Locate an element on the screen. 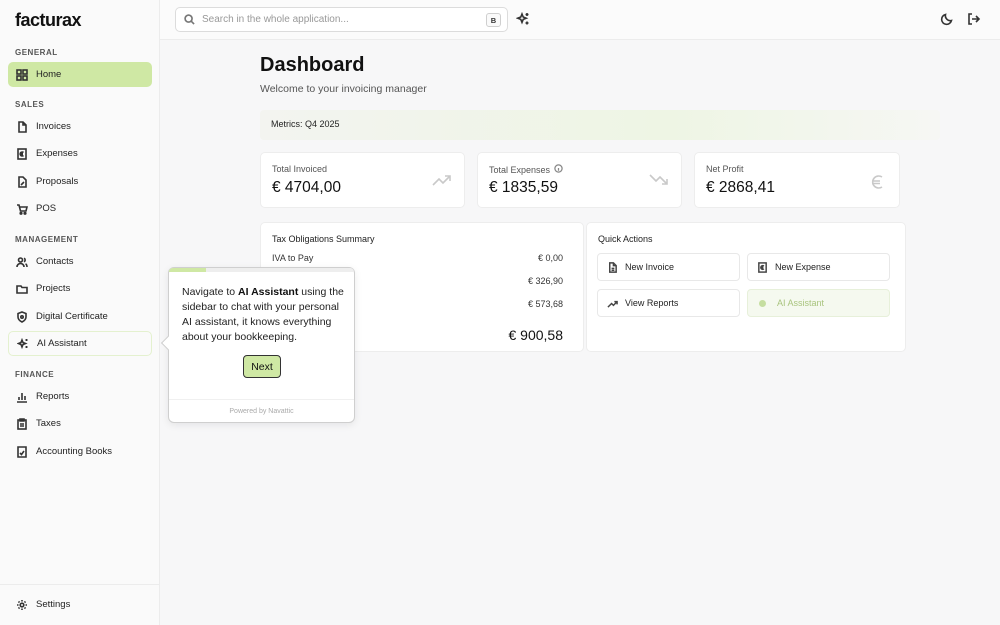 This screenshot has width=1000, height=625. sidebar-item-ai-assistant: AI Assistant is located at coordinates (80, 343).